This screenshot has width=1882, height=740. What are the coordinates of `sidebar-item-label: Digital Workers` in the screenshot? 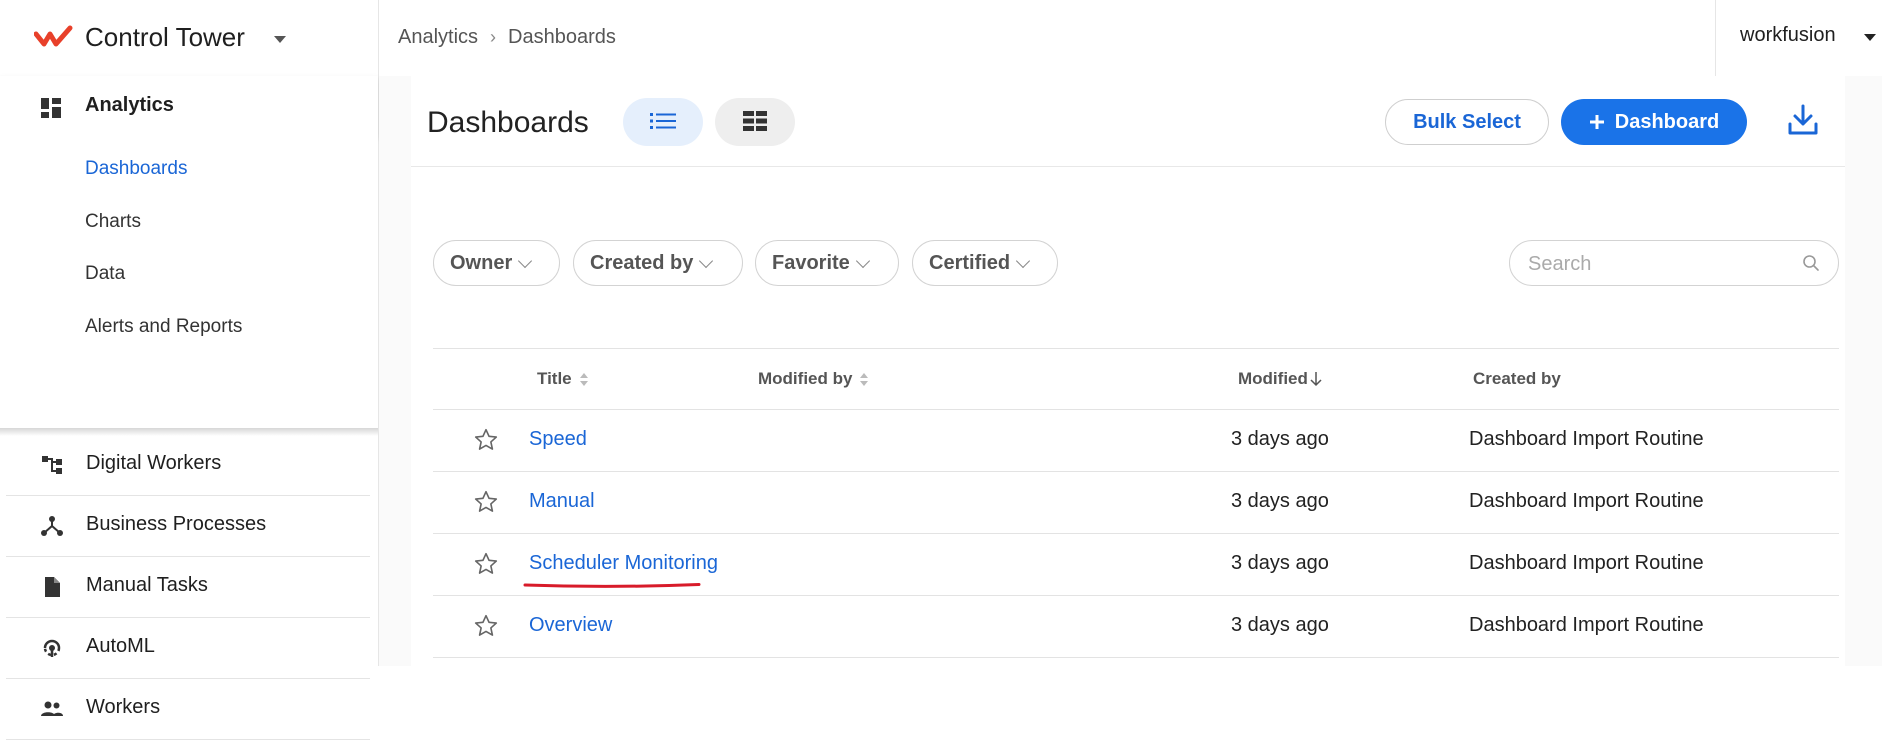 It's located at (154, 463).